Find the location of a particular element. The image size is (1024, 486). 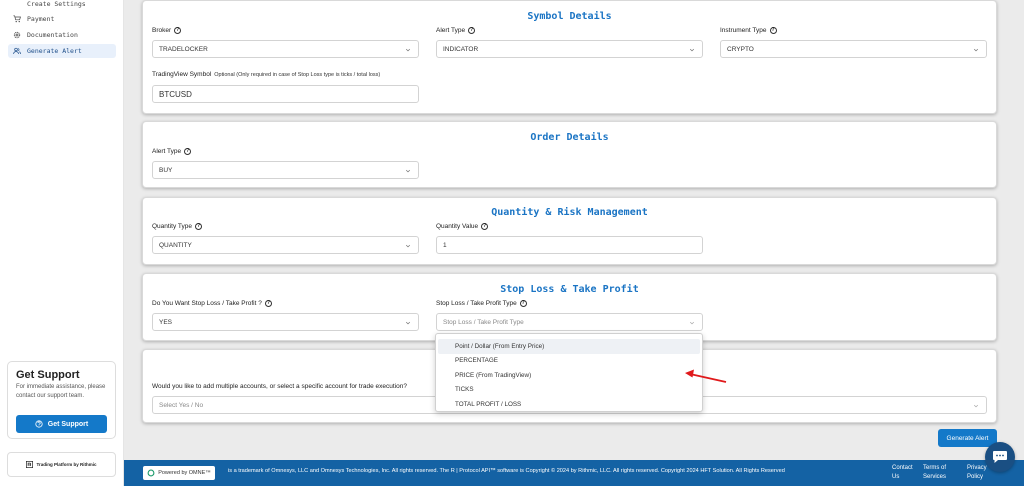

broker-value: TRADELOCKER is located at coordinates (183, 49).